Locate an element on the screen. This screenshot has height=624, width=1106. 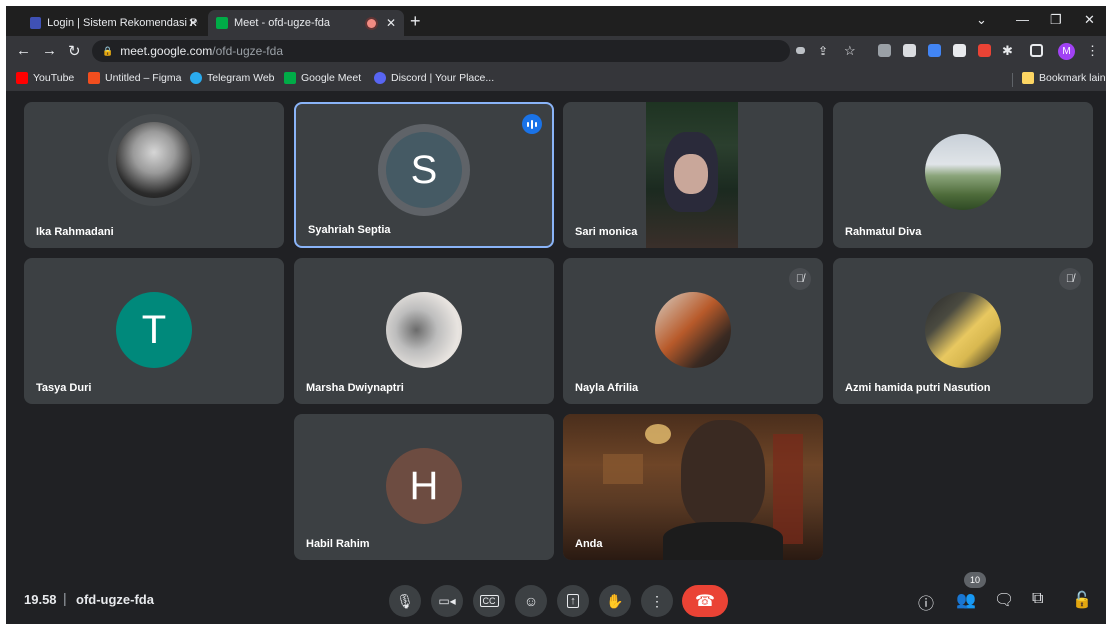
phone-hangup-icon: ☎ is located at coordinates (705, 601).